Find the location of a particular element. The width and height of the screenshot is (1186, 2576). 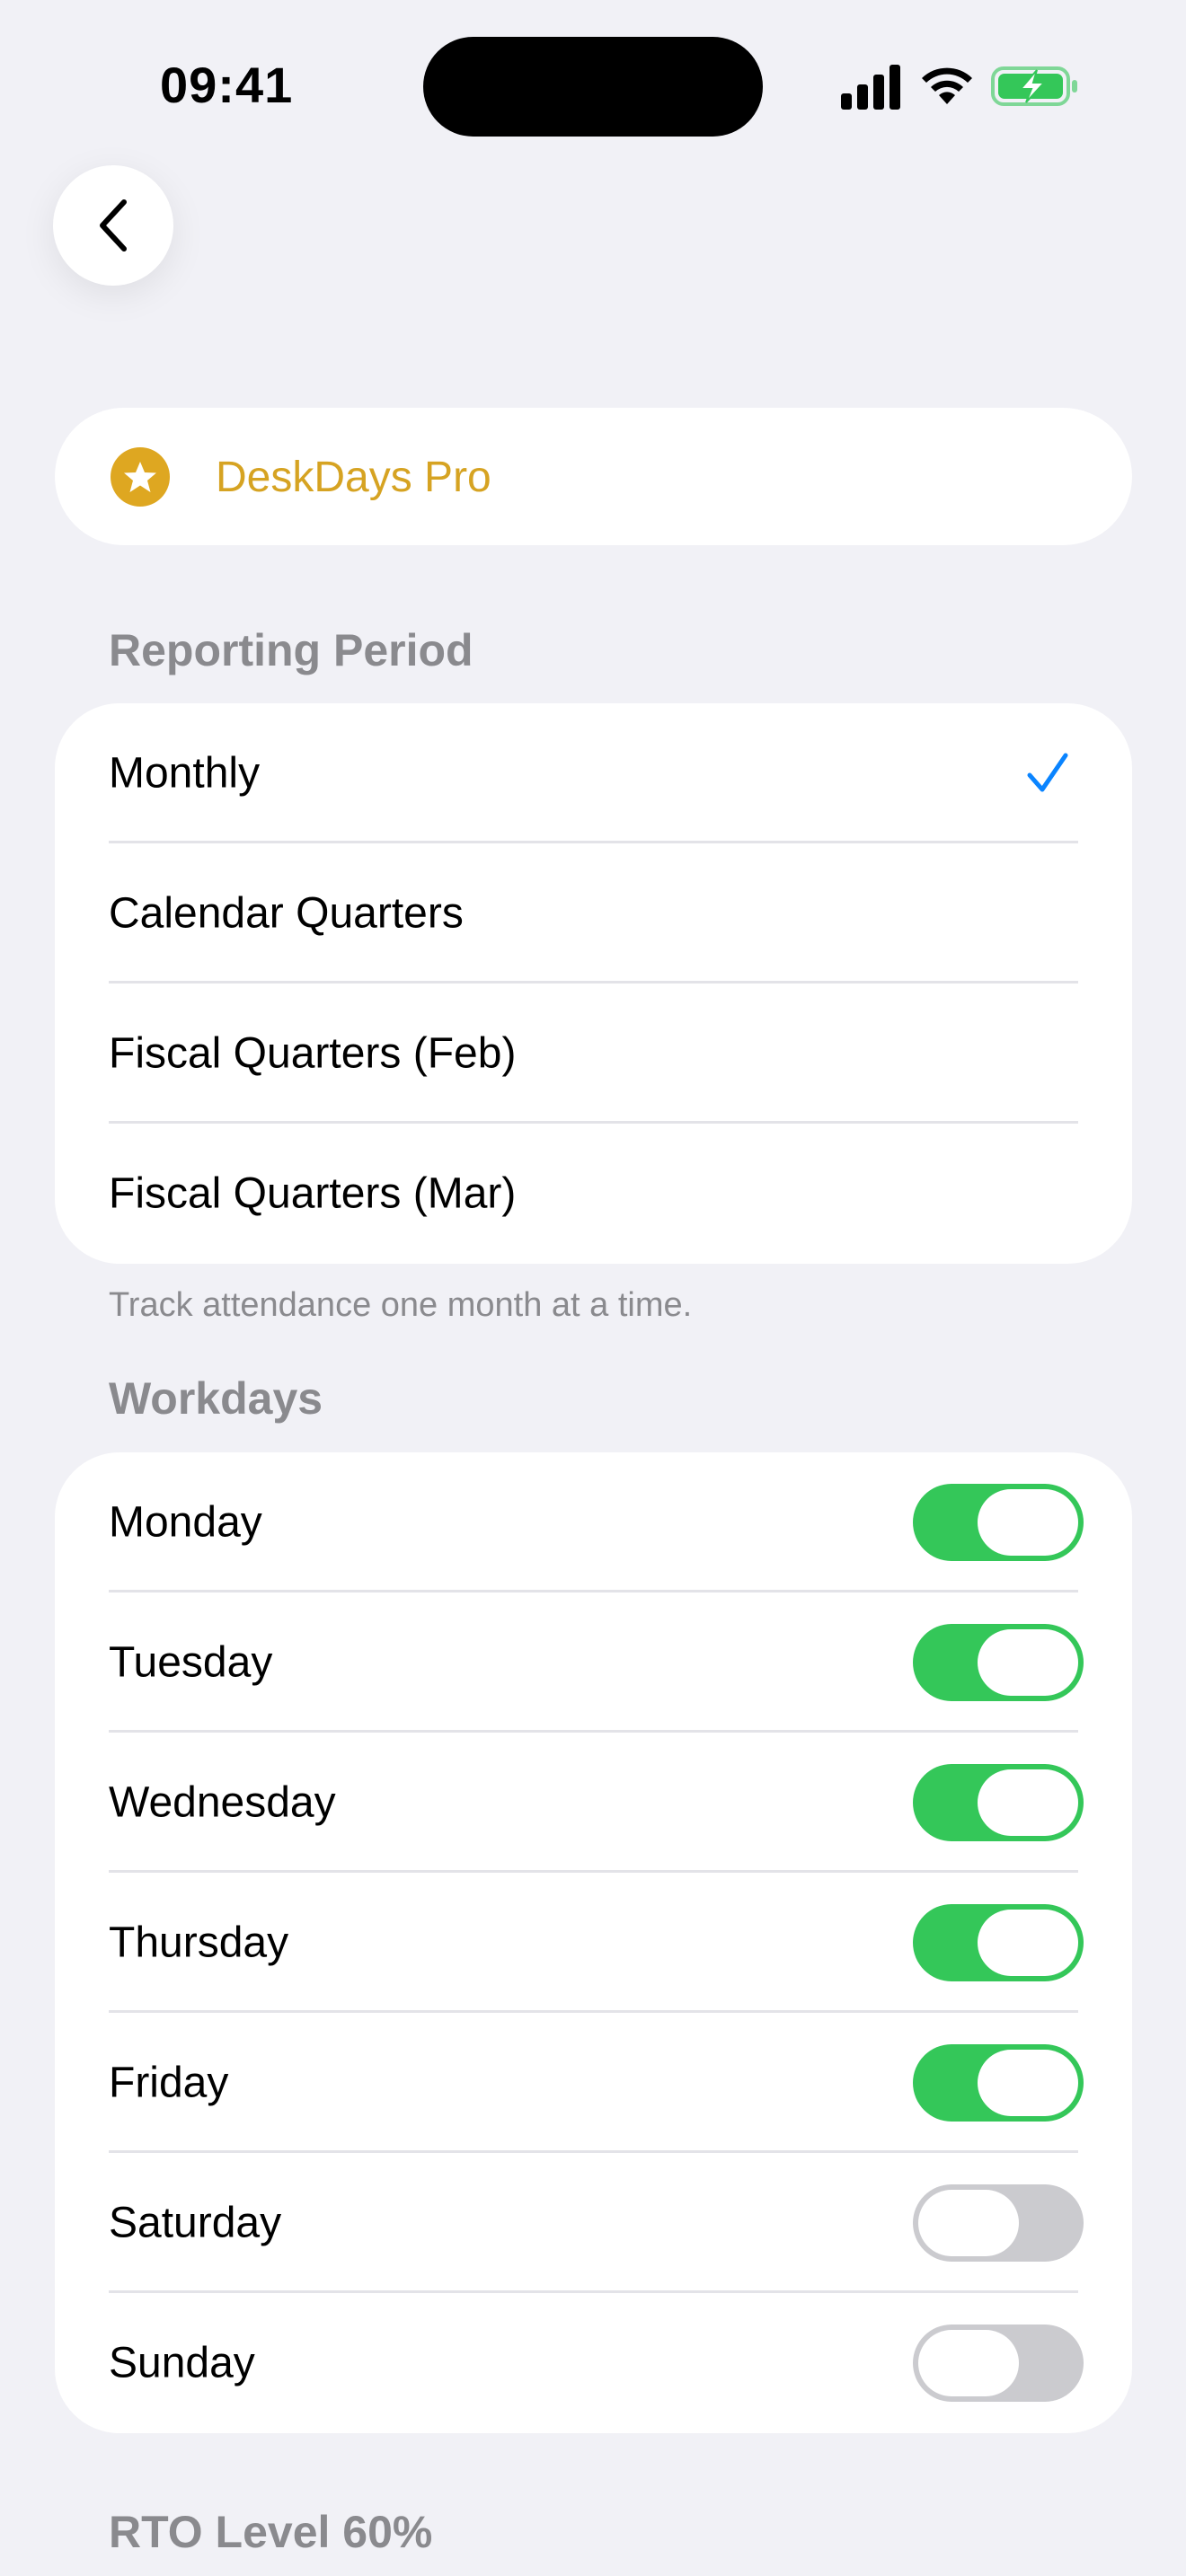

pro-upgrade-row: DeskDays Pro is located at coordinates (593, 476).